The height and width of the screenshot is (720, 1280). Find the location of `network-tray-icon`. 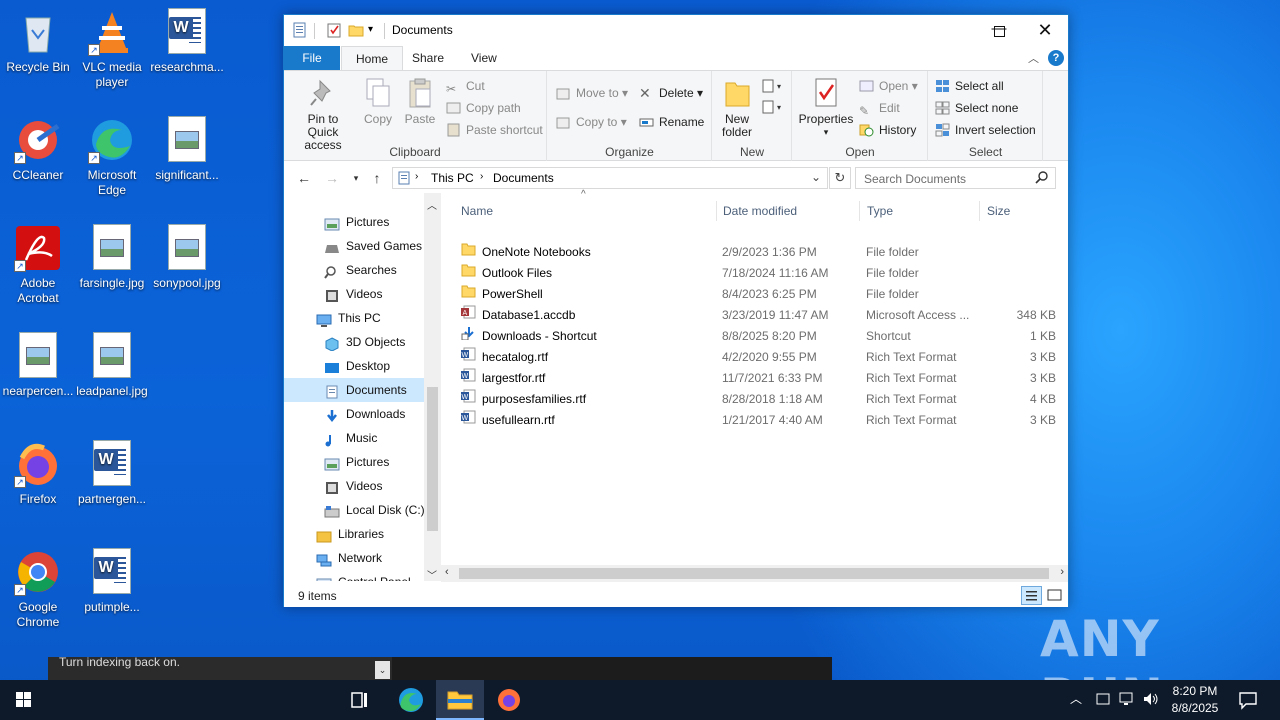

network-tray-icon is located at coordinates (1127, 700).